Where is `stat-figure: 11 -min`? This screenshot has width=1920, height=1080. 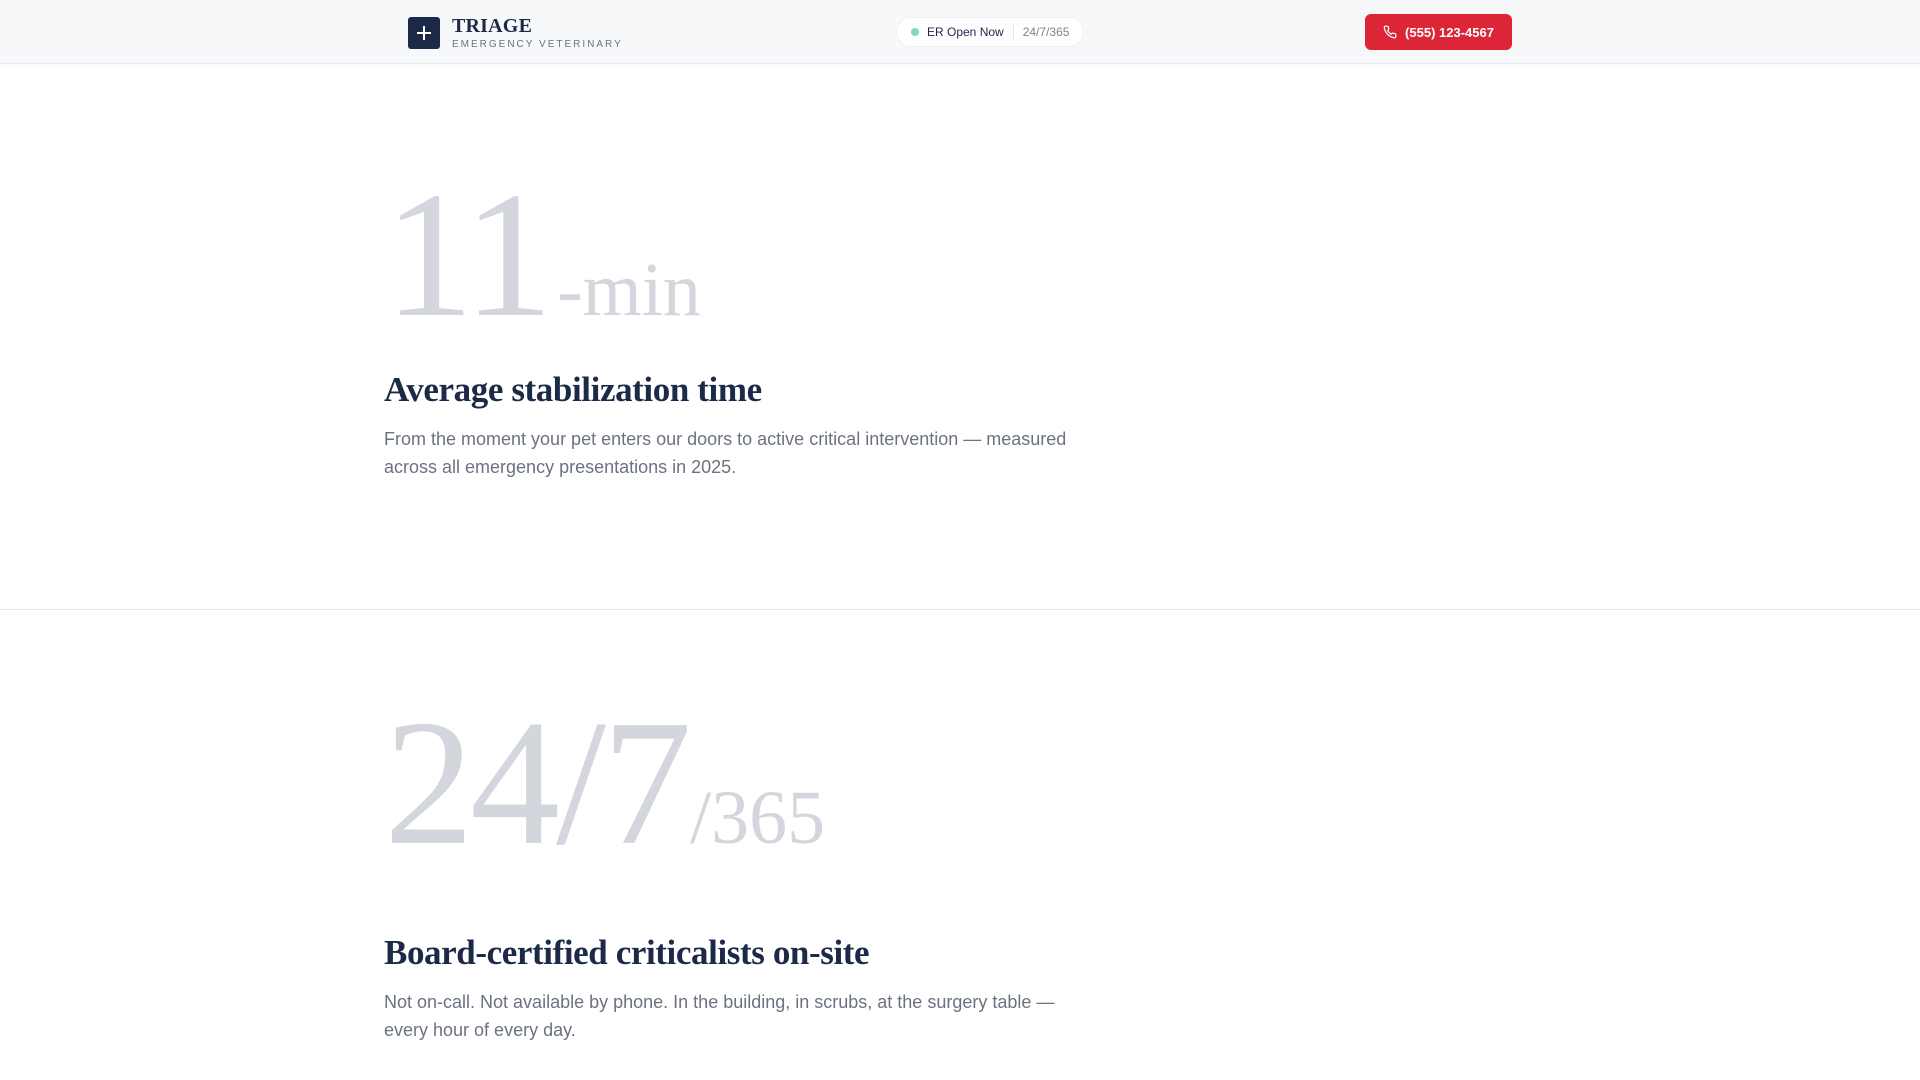 stat-figure: 11 -min is located at coordinates (542, 255).